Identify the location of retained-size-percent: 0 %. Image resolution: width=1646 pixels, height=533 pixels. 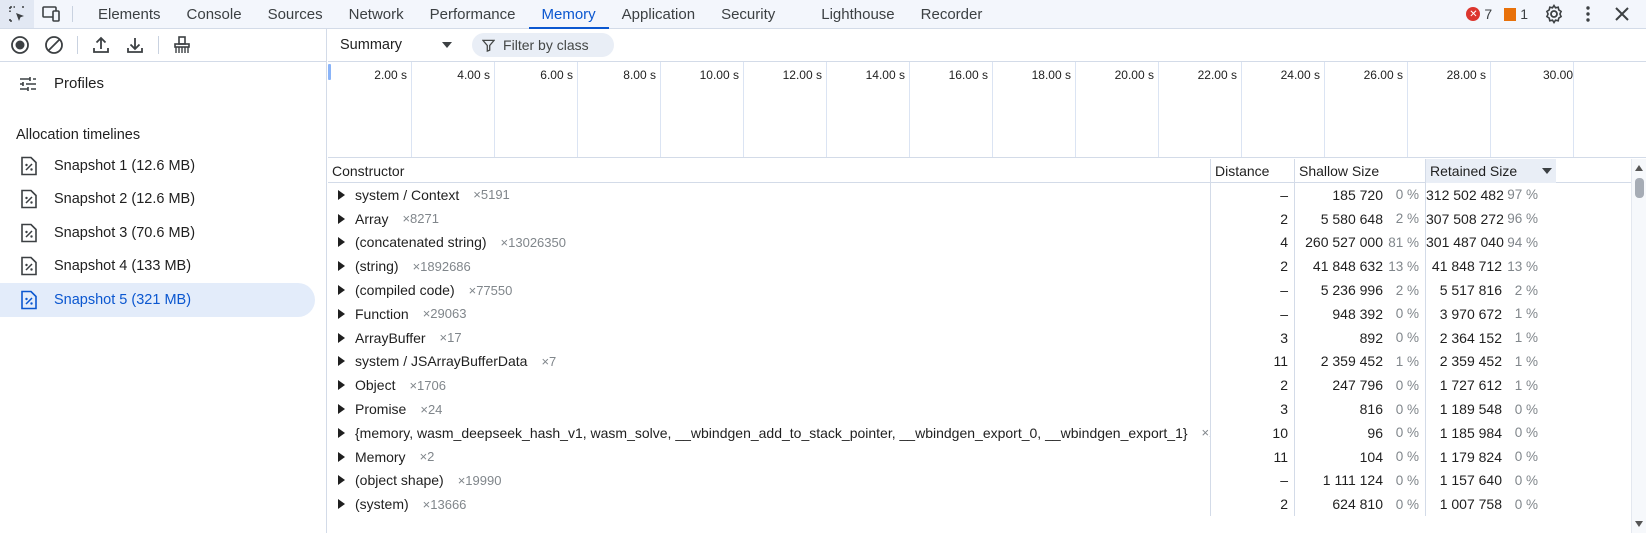
(1526, 433).